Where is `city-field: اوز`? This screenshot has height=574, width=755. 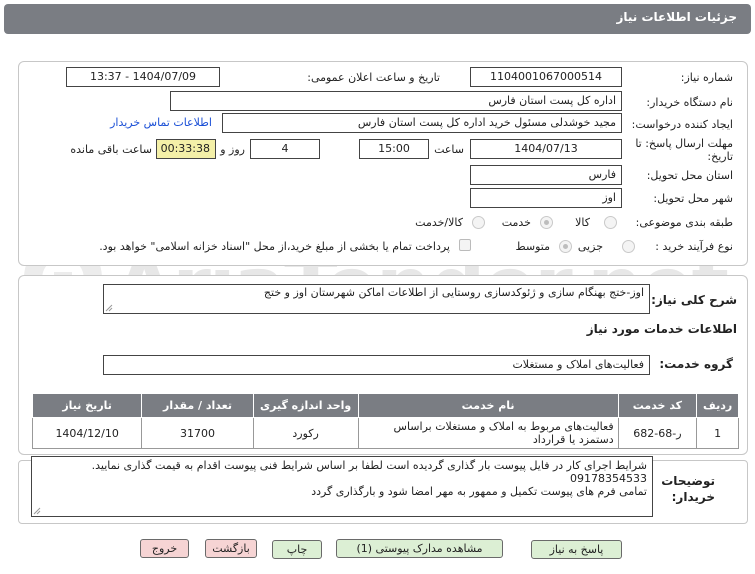 city-field: اوز is located at coordinates (546, 198).